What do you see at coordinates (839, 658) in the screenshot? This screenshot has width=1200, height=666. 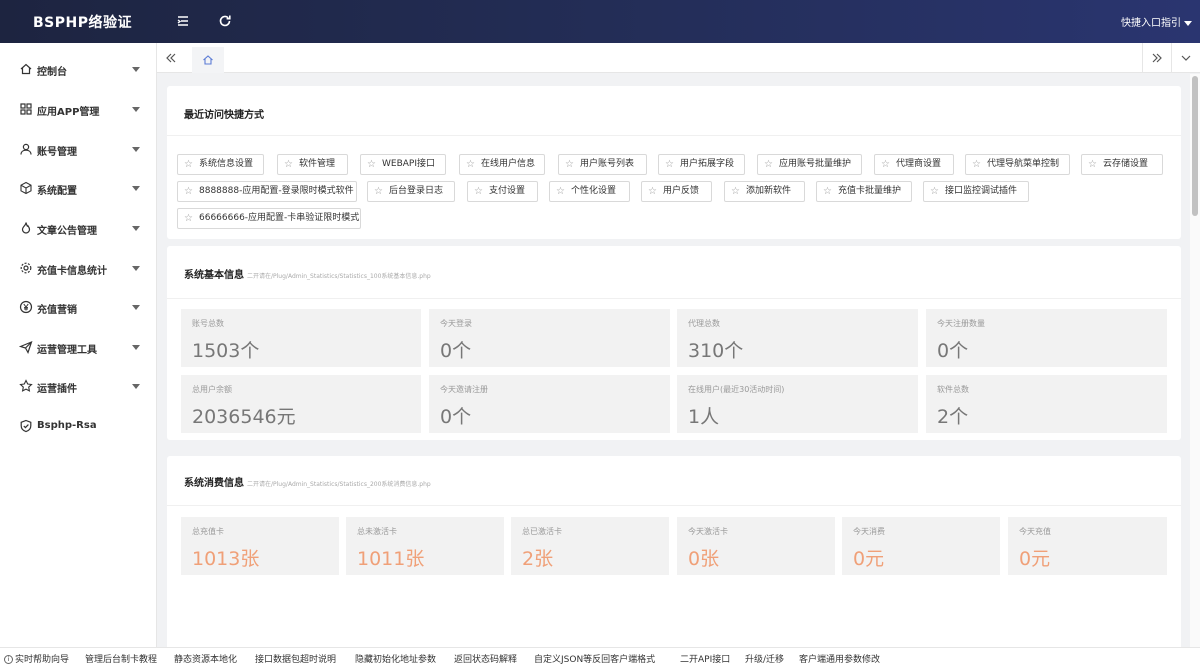 I see `footer-link: 客户端通用参数修改` at bounding box center [839, 658].